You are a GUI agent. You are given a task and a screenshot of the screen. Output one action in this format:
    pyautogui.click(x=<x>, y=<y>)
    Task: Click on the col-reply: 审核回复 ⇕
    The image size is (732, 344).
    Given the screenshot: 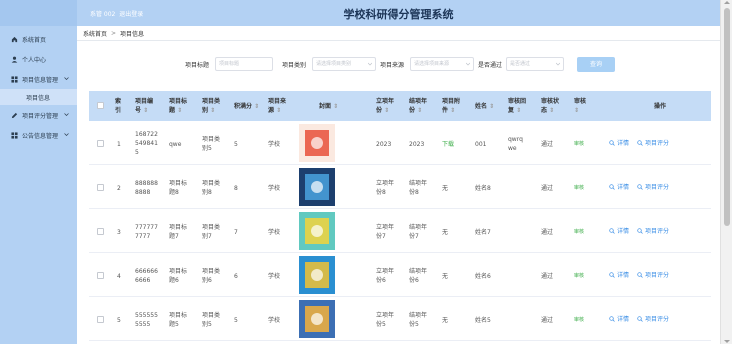 What is the action you would take?
    pyautogui.click(x=517, y=106)
    